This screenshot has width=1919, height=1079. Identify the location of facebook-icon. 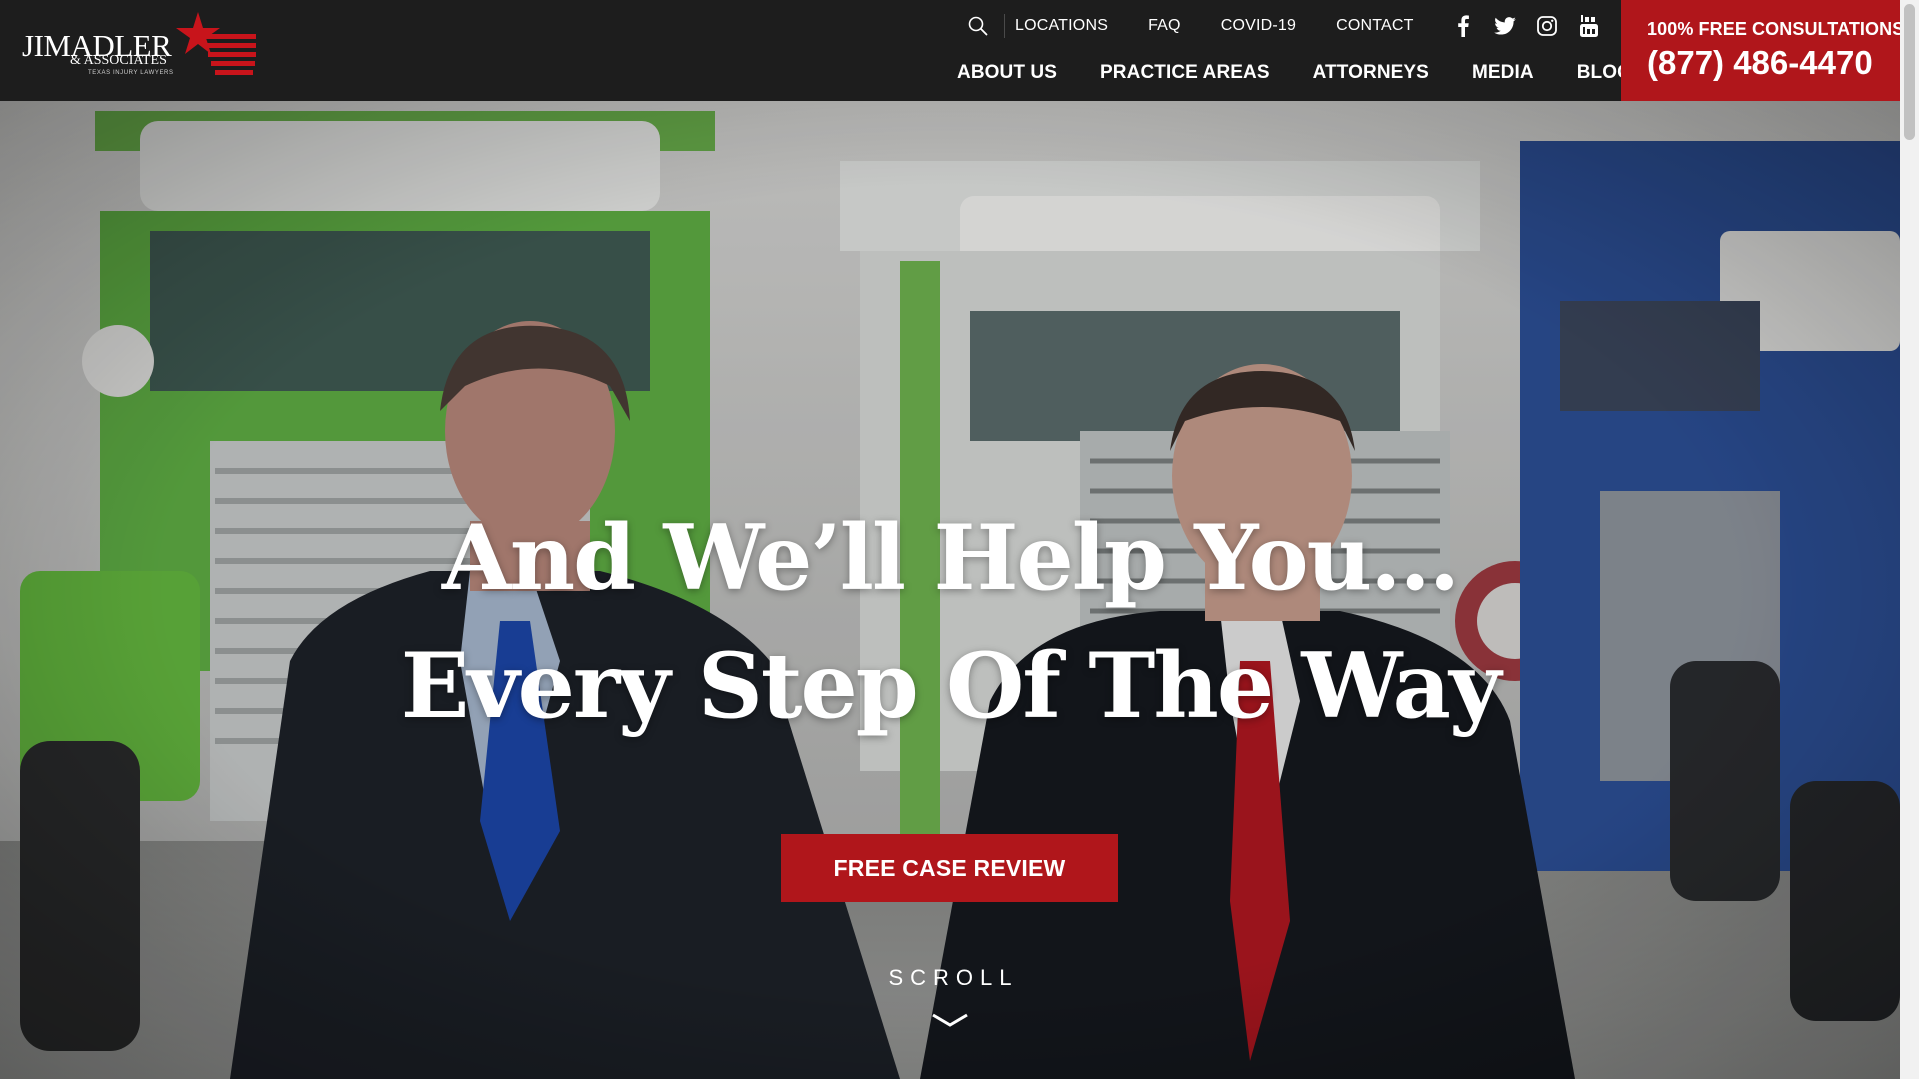
(1463, 26).